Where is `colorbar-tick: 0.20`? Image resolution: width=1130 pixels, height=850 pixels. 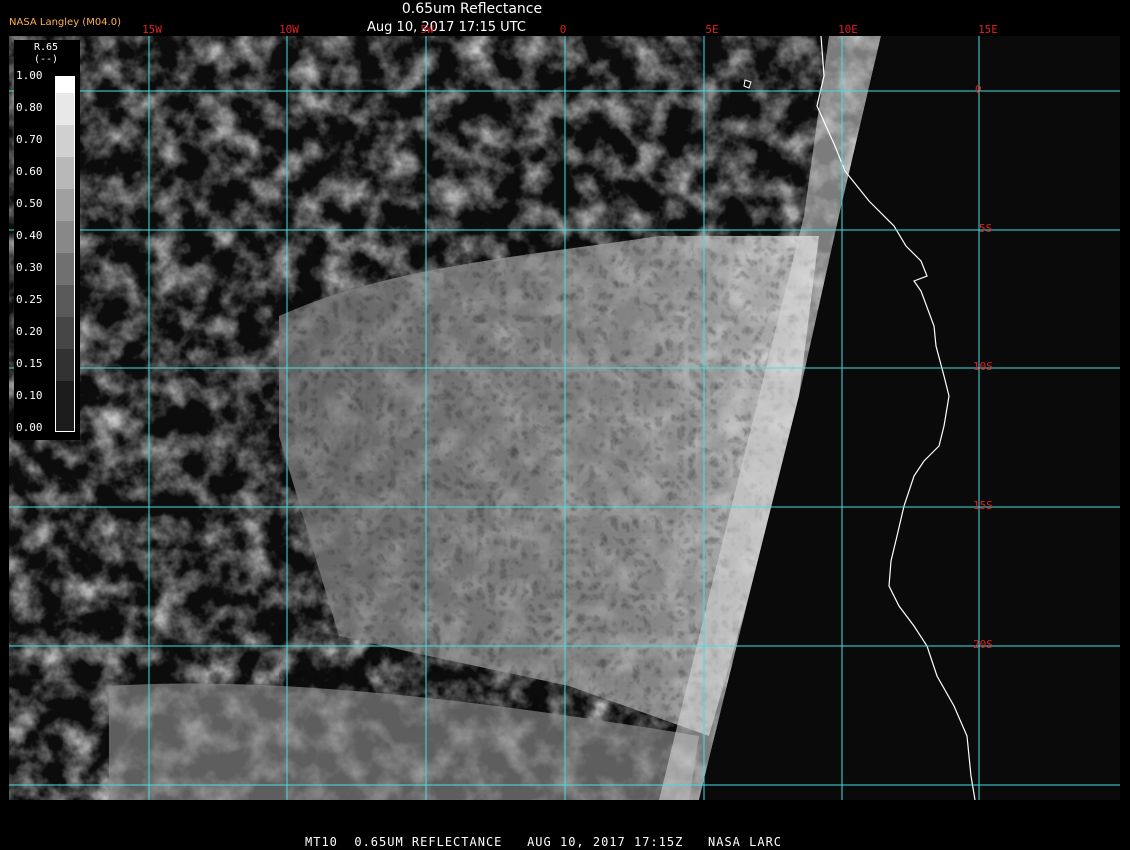
colorbar-tick: 0.20 is located at coordinates (29, 331).